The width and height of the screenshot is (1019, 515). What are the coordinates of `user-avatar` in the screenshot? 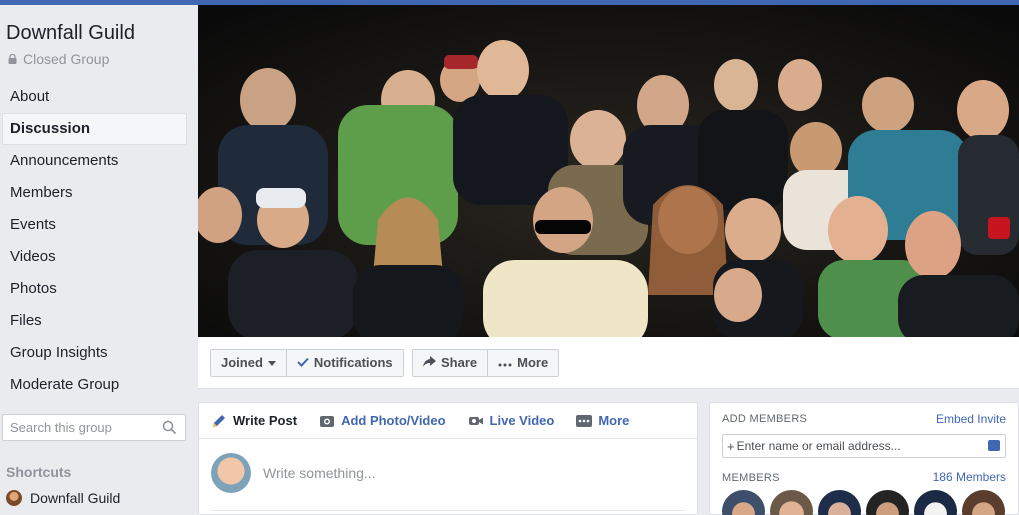 It's located at (231, 473).